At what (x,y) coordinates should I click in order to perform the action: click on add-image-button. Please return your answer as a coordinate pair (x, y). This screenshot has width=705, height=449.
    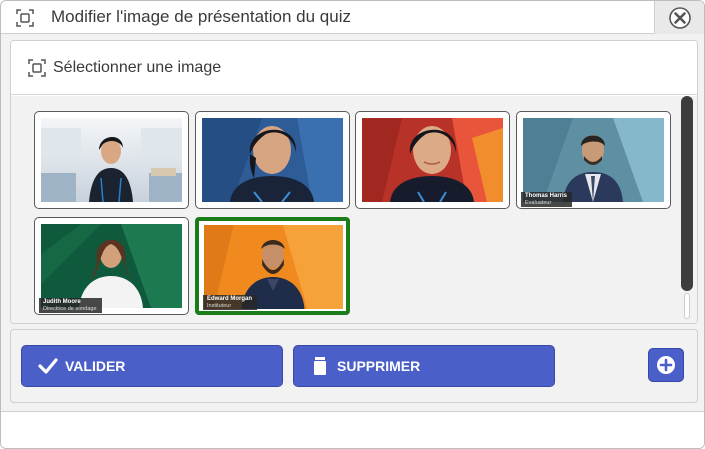
    Looking at the image, I should click on (666, 365).